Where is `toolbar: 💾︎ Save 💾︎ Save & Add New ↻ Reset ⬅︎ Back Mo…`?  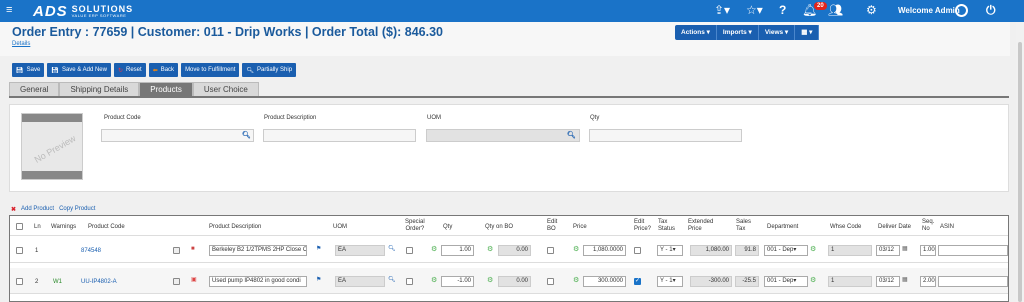
toolbar: 💾︎ Save 💾︎ Save & Add New ↻ Reset ⬅︎ Back Mo… is located at coordinates (154, 70).